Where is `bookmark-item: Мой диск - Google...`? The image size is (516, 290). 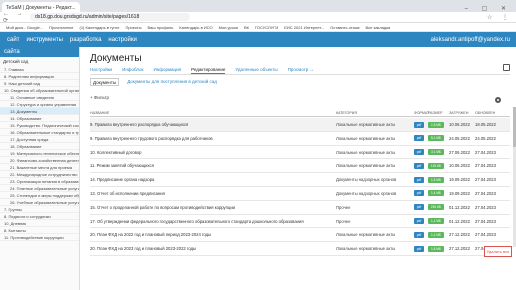 bookmark-item: Мой диск - Google... is located at coordinates (24, 27).